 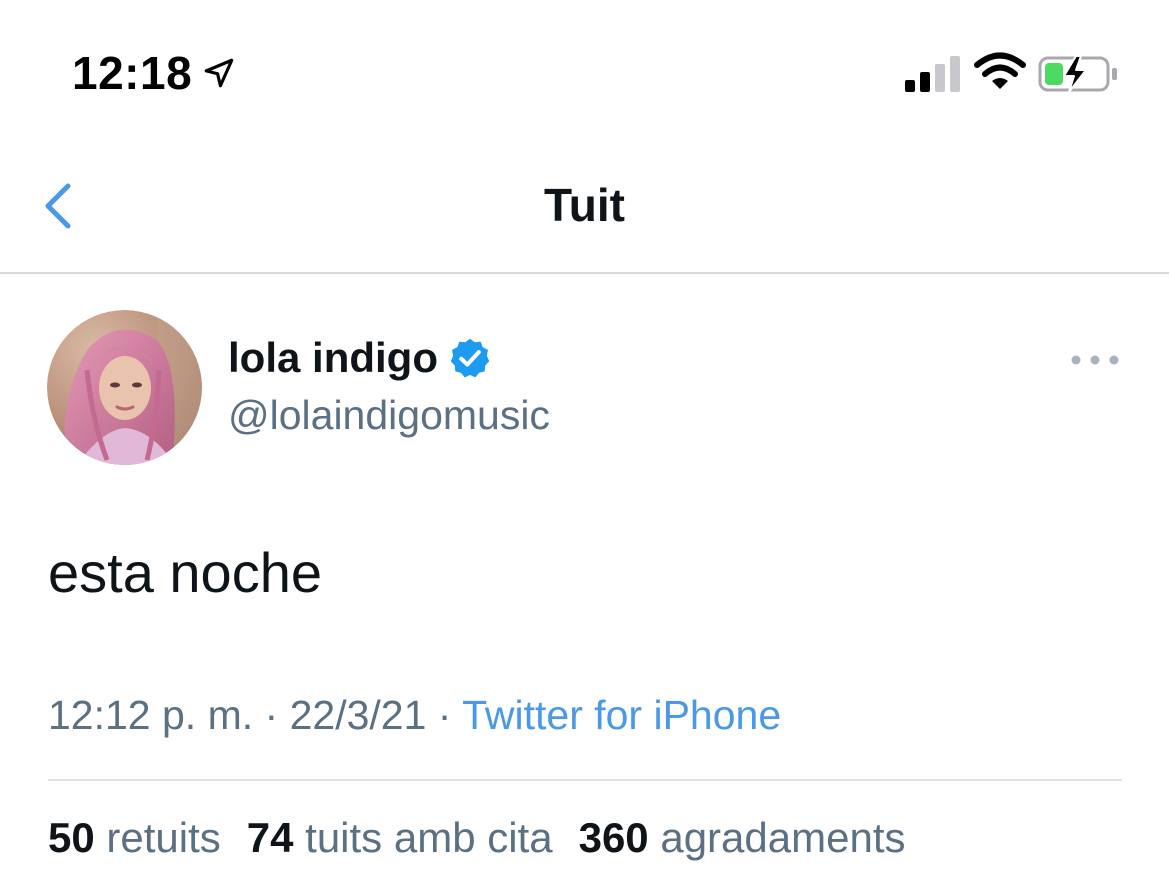 I want to click on divider, so click(x=585, y=780).